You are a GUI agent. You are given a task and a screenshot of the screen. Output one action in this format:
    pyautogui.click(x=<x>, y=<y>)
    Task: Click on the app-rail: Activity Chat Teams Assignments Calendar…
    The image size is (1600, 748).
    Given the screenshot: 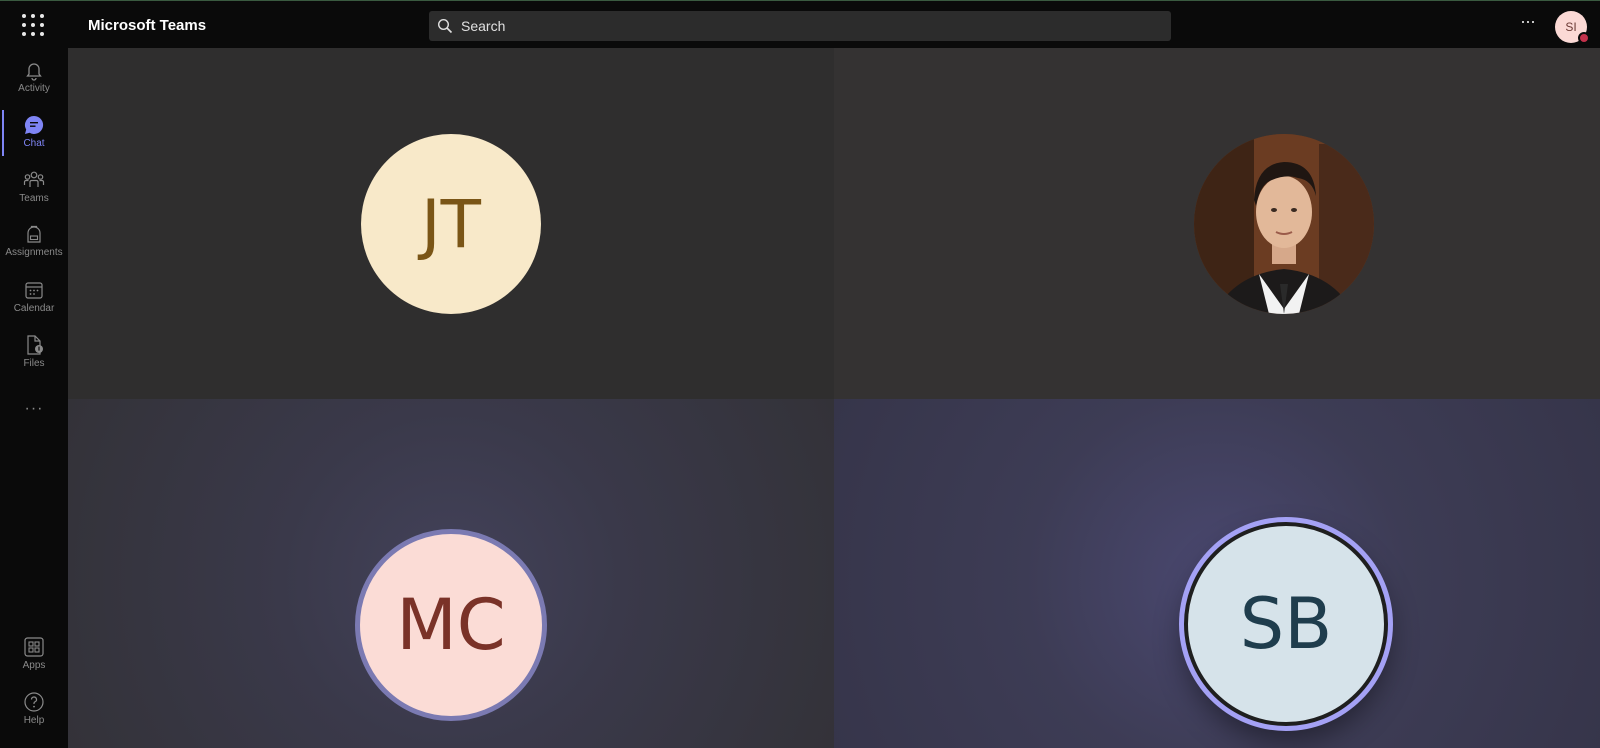 What is the action you would take?
    pyautogui.click(x=34, y=398)
    